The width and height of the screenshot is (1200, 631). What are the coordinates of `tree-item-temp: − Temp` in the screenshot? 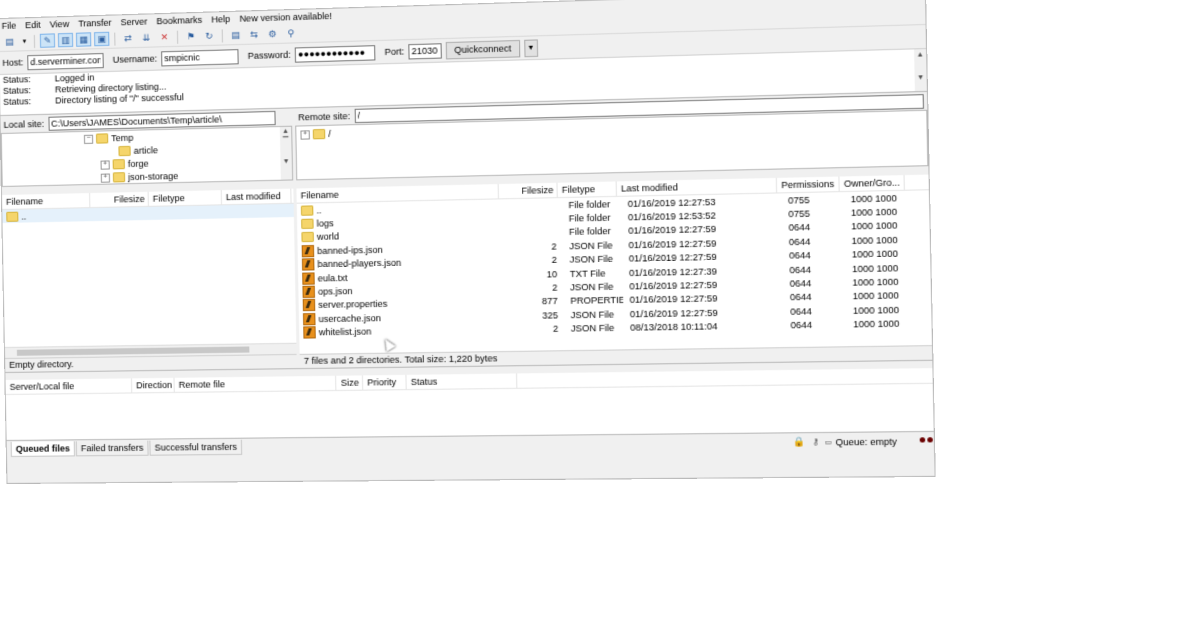 It's located at (108, 138).